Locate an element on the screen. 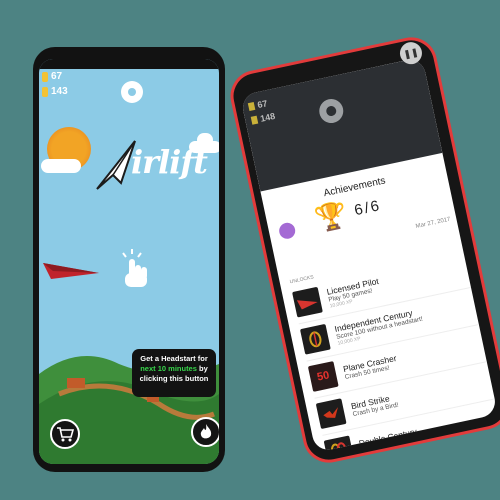 The image size is (500, 500). cart-icon is located at coordinates (65, 434).